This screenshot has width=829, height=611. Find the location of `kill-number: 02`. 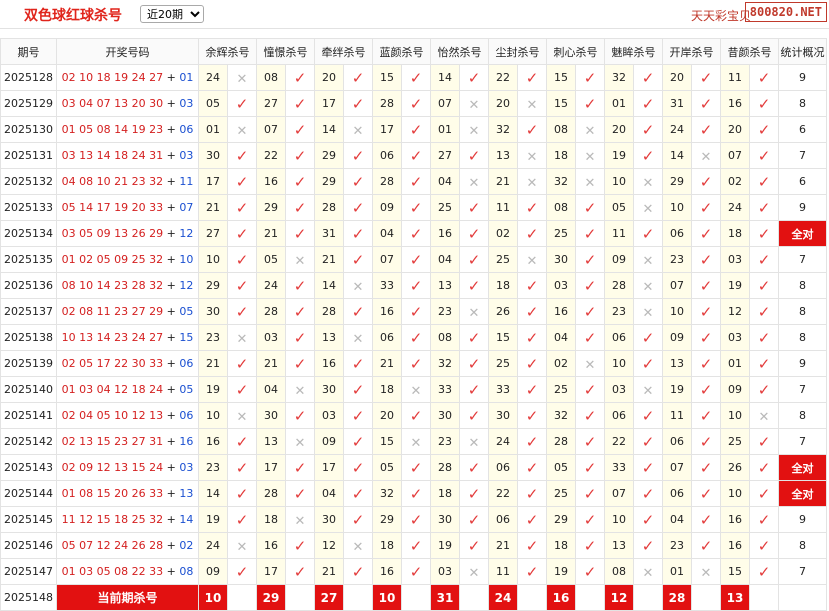

kill-number: 02 is located at coordinates (561, 363).